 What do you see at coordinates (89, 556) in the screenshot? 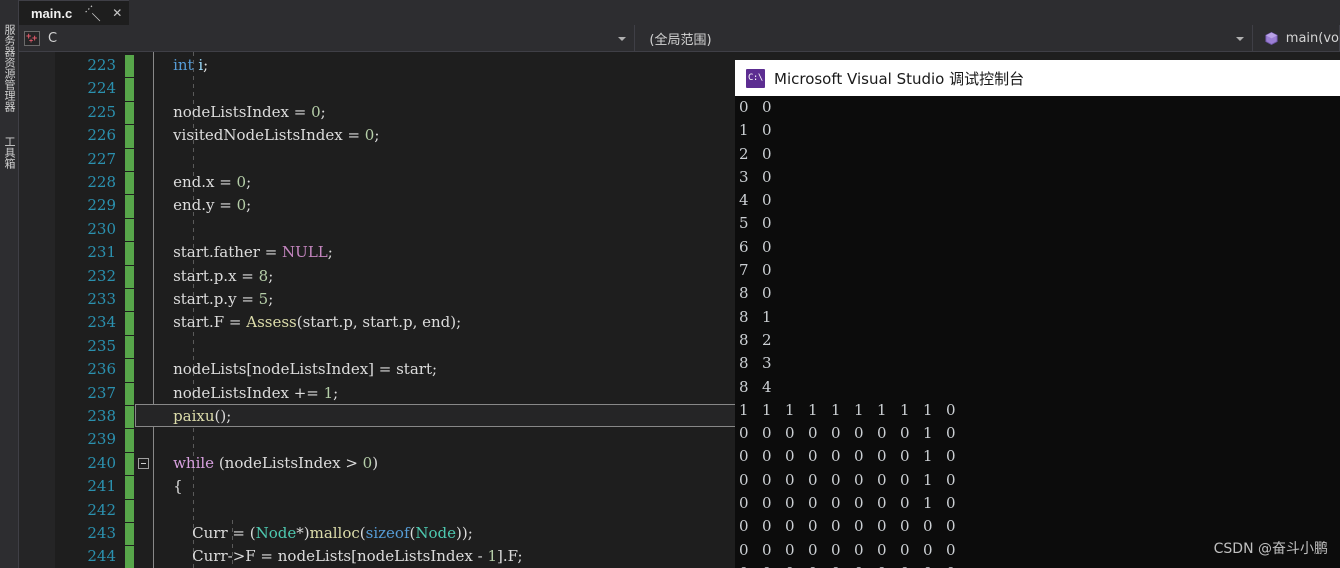
I see `line-number-row: 244` at bounding box center [89, 556].